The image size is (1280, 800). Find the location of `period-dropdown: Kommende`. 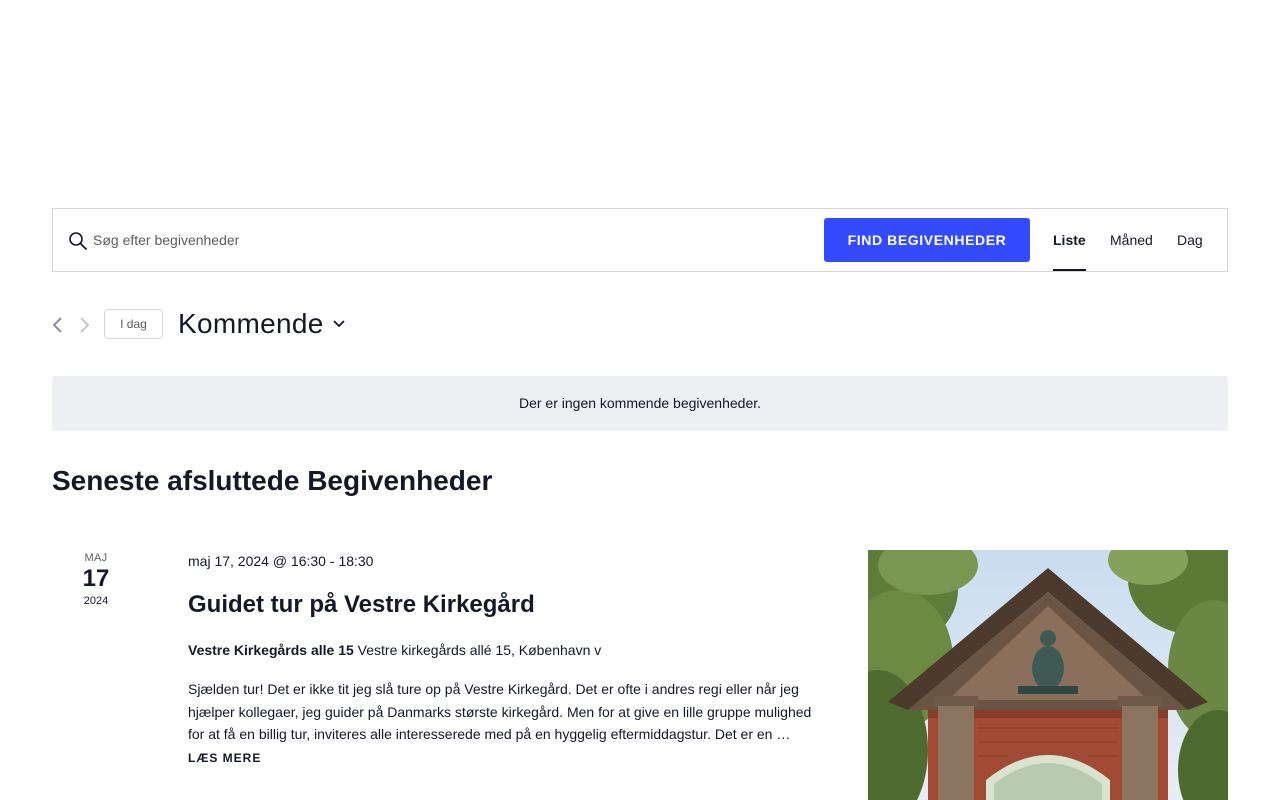

period-dropdown: Kommende is located at coordinates (261, 324).